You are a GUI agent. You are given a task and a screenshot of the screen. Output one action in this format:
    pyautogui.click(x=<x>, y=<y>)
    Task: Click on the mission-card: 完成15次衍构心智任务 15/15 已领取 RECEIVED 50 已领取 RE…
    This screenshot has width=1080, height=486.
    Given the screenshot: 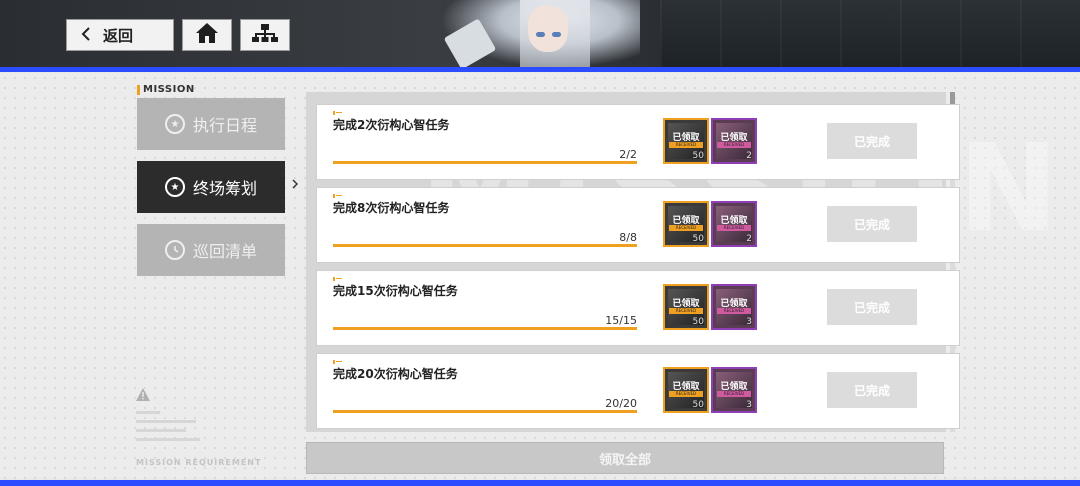 What is the action you would take?
    pyautogui.click(x=638, y=308)
    